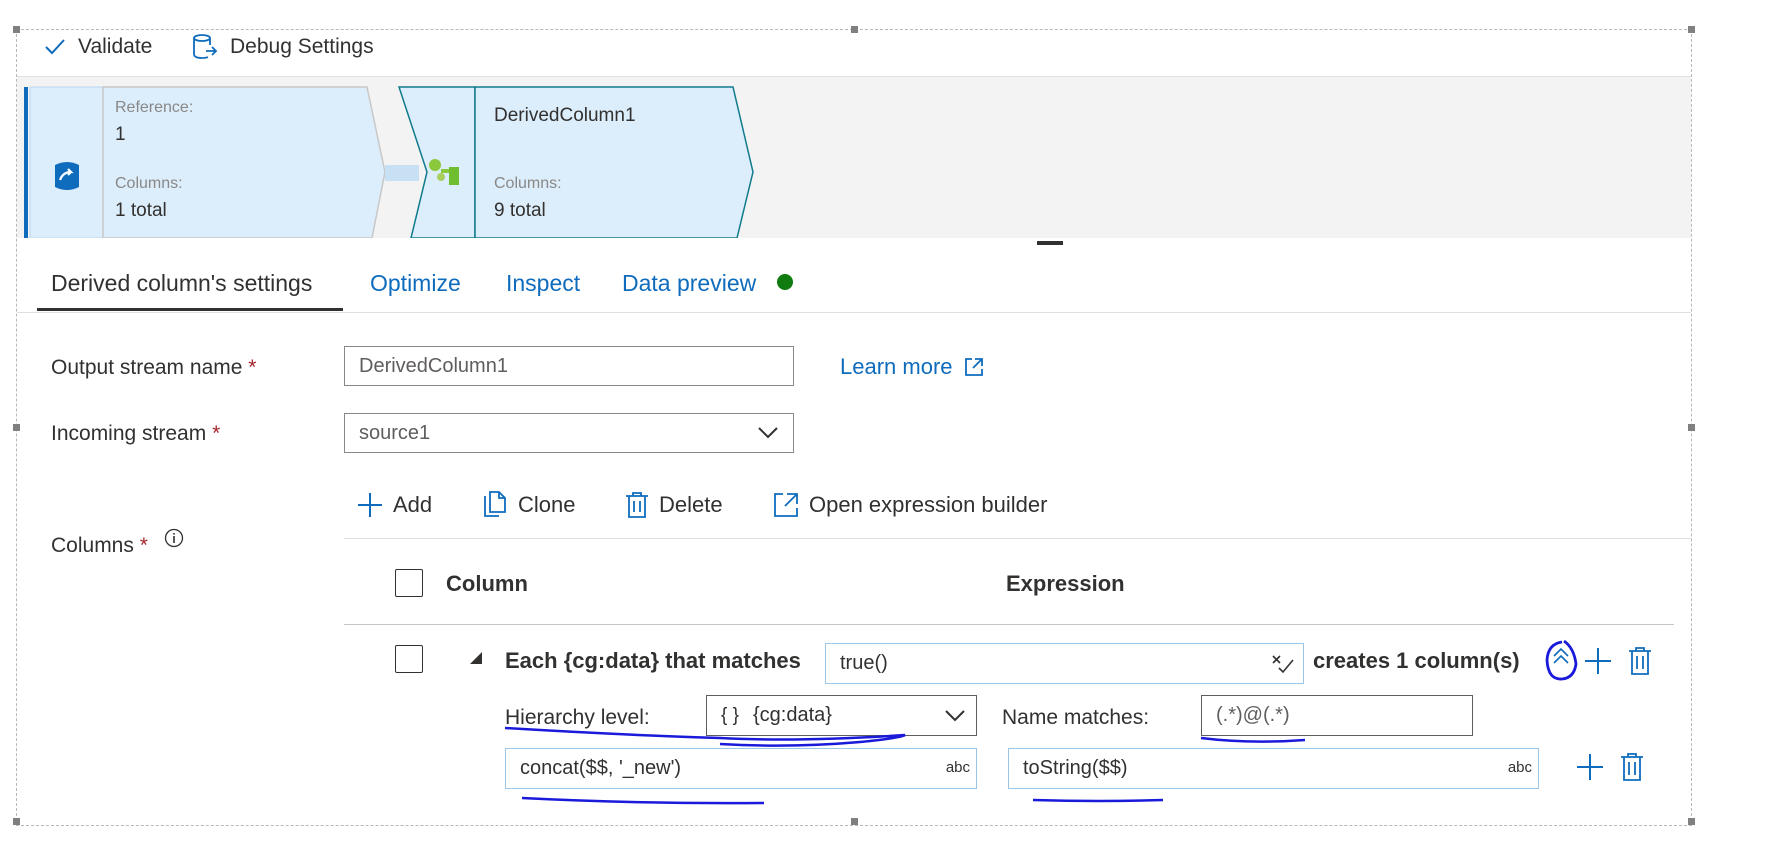  What do you see at coordinates (1273, 768) in the screenshot?
I see `value-expression-input: toString($$) abc` at bounding box center [1273, 768].